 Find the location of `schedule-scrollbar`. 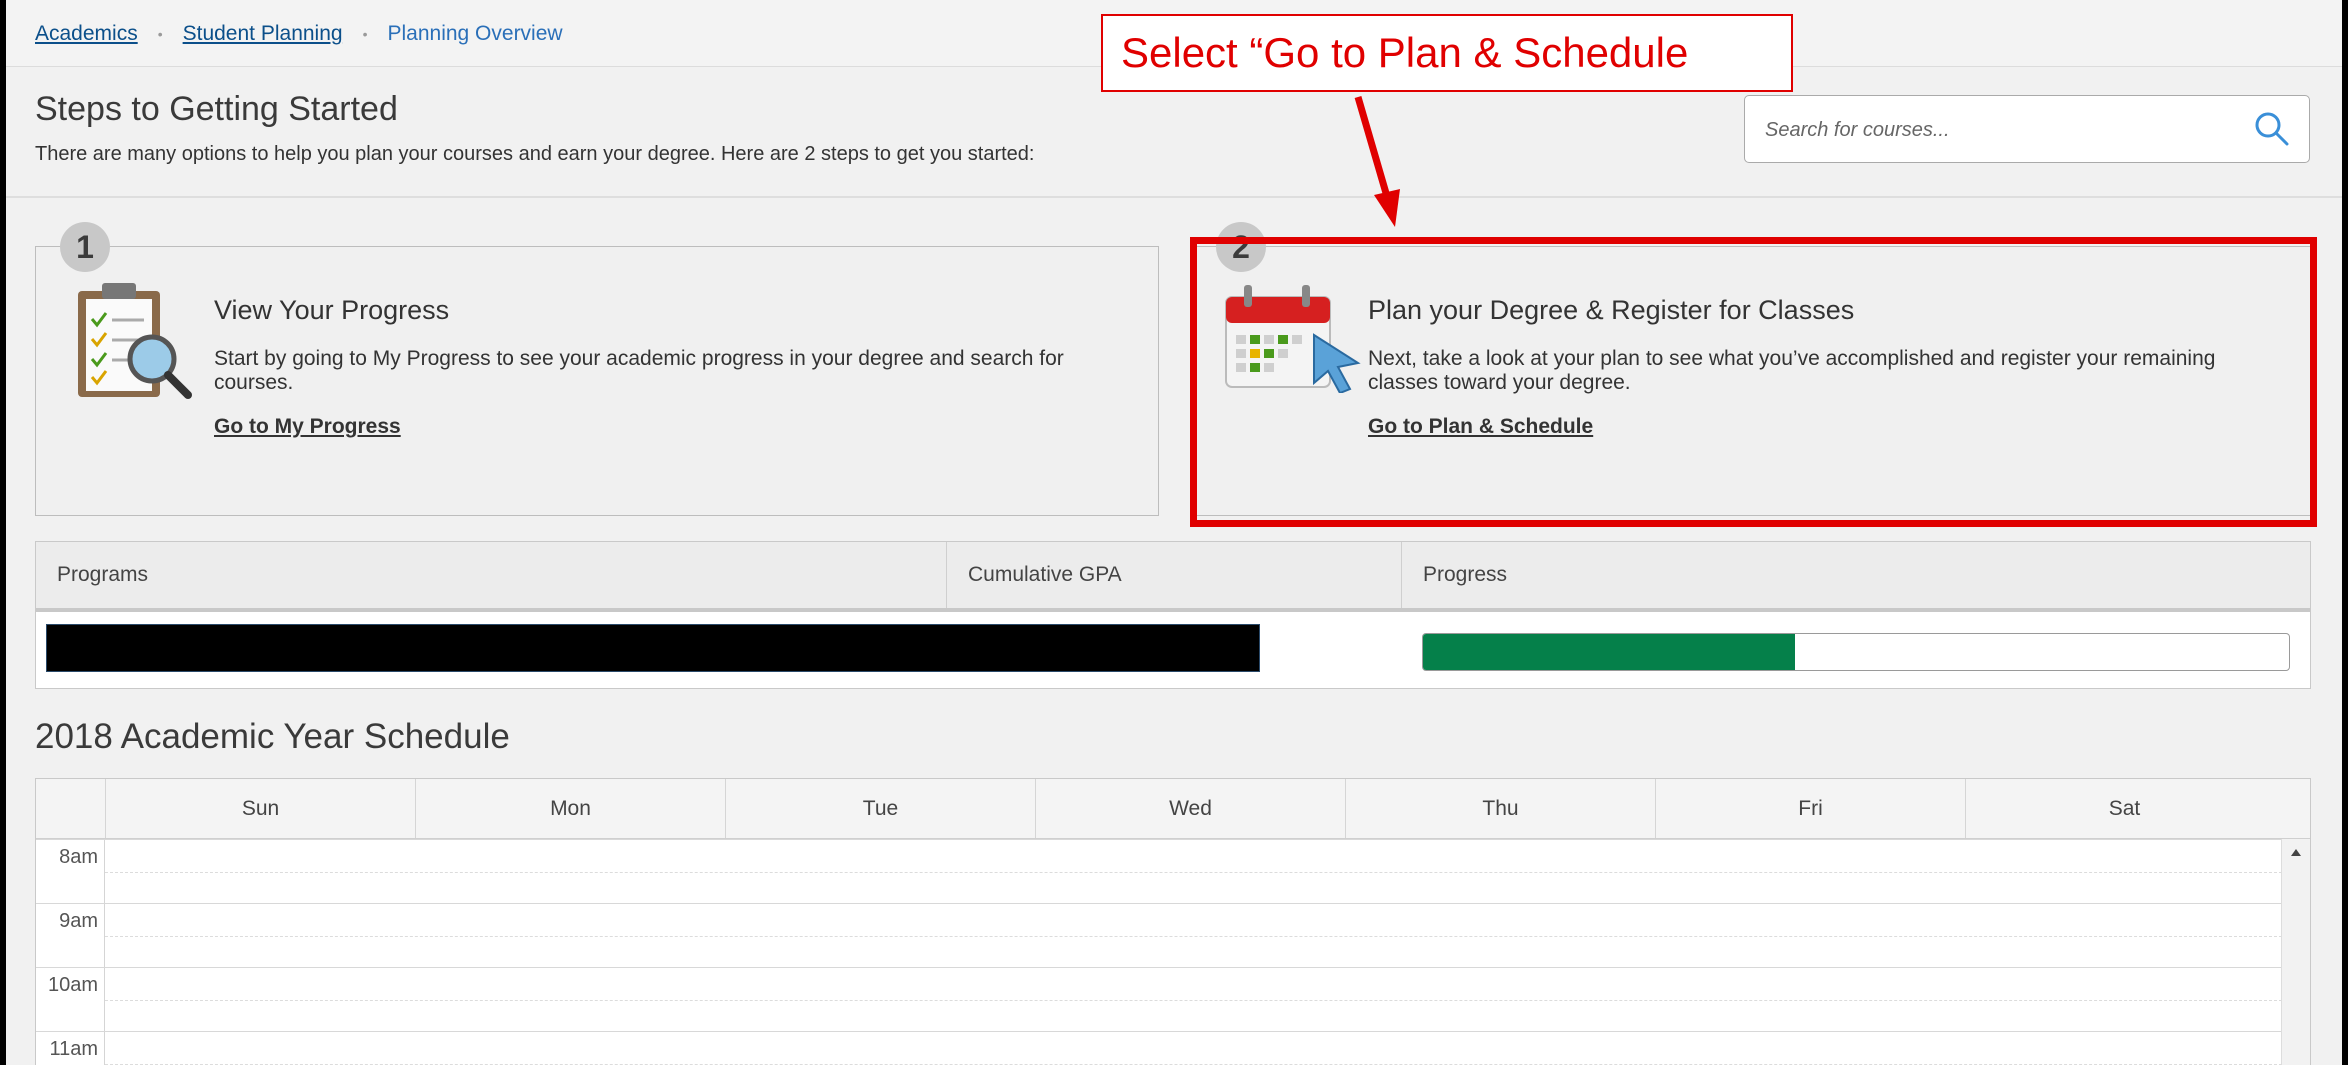

schedule-scrollbar is located at coordinates (2295, 952).